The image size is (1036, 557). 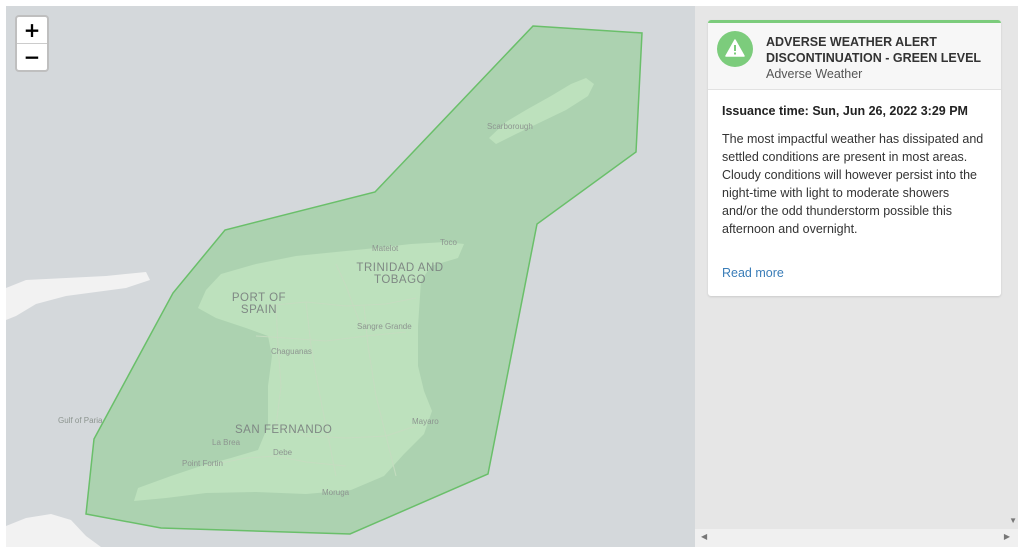 I want to click on zoom-in-button: +, so click(x=32, y=30).